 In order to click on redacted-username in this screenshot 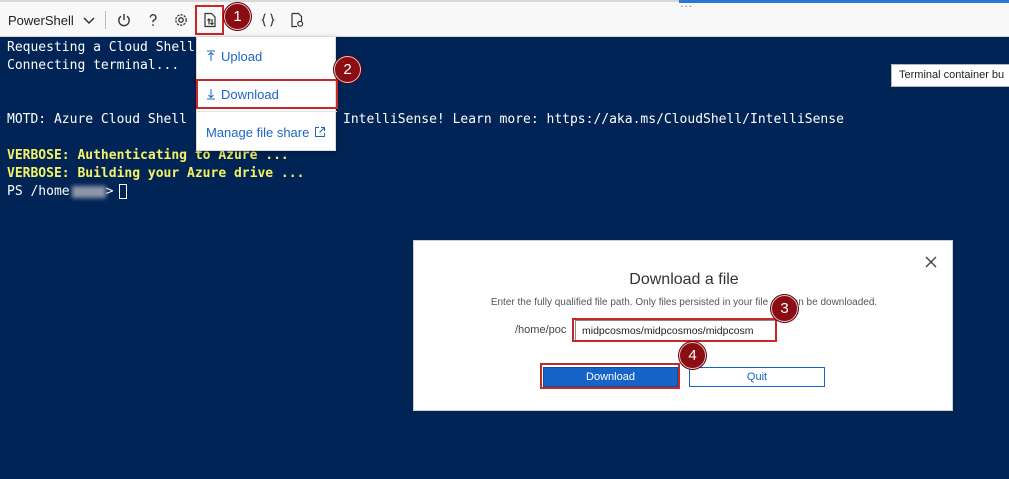, I will do `click(88, 191)`.